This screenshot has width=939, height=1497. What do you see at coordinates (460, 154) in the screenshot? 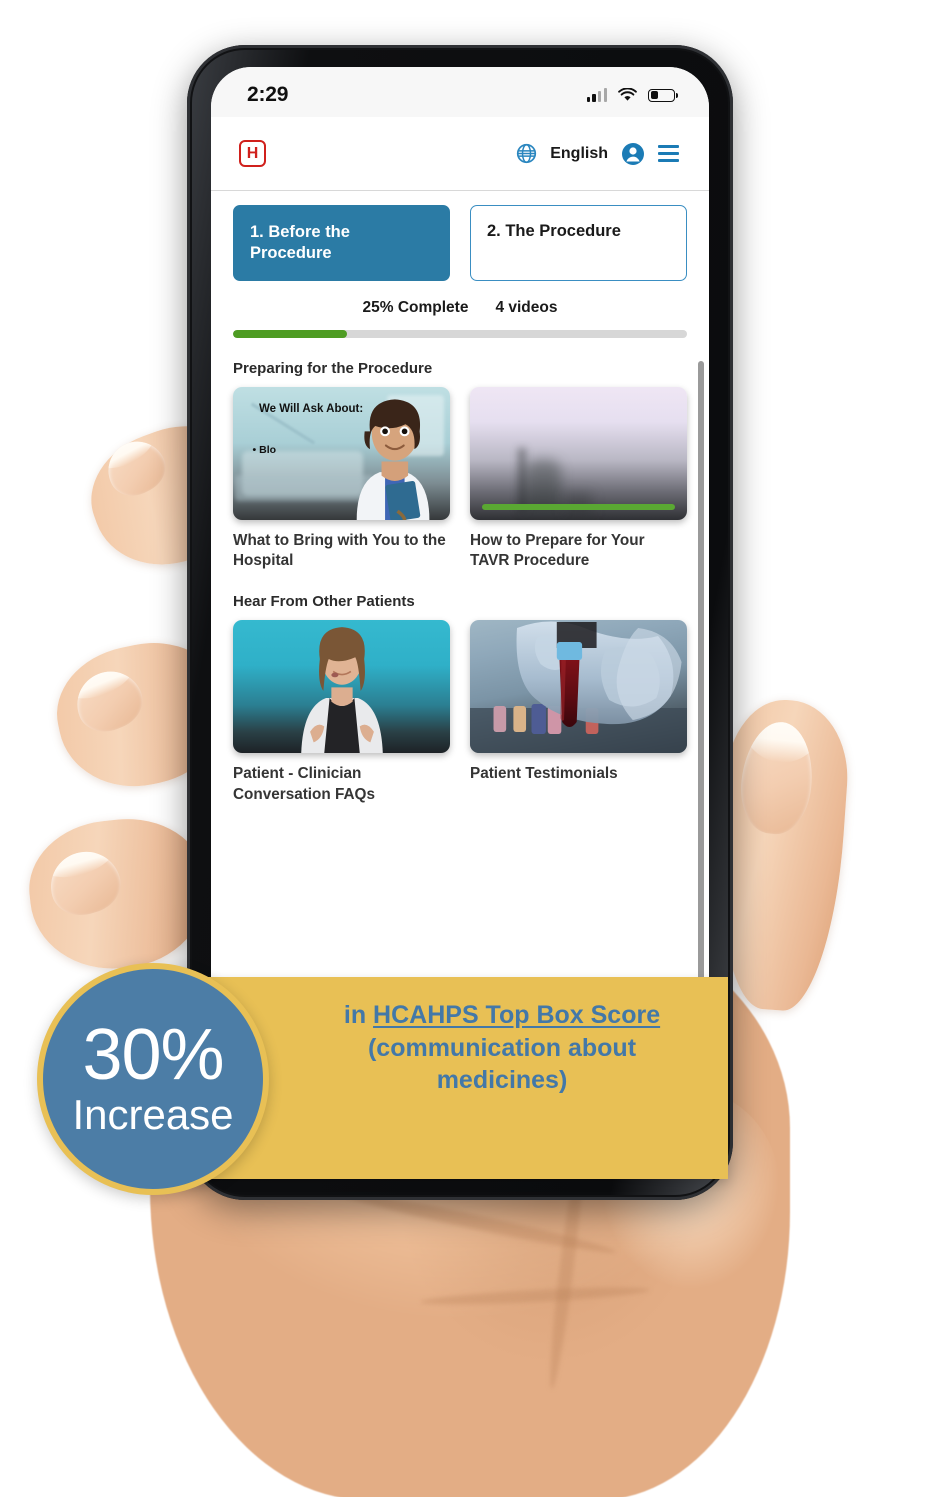
I see `app-header: H English` at bounding box center [460, 154].